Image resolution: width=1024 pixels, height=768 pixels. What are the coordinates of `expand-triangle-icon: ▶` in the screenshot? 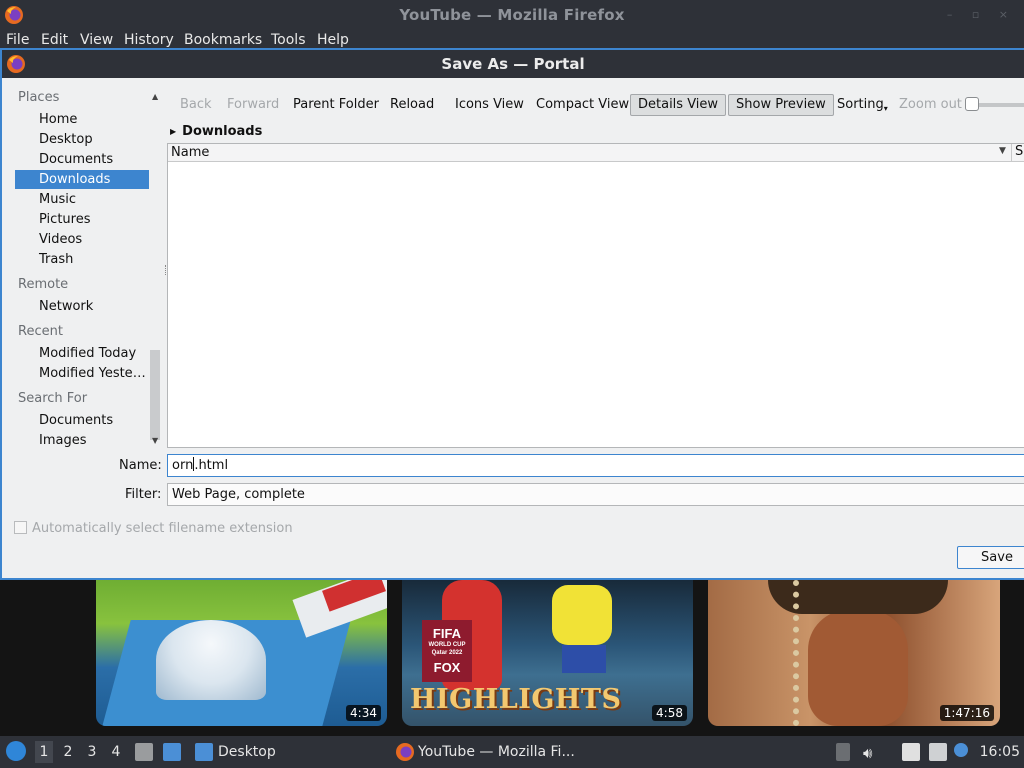 It's located at (173, 131).